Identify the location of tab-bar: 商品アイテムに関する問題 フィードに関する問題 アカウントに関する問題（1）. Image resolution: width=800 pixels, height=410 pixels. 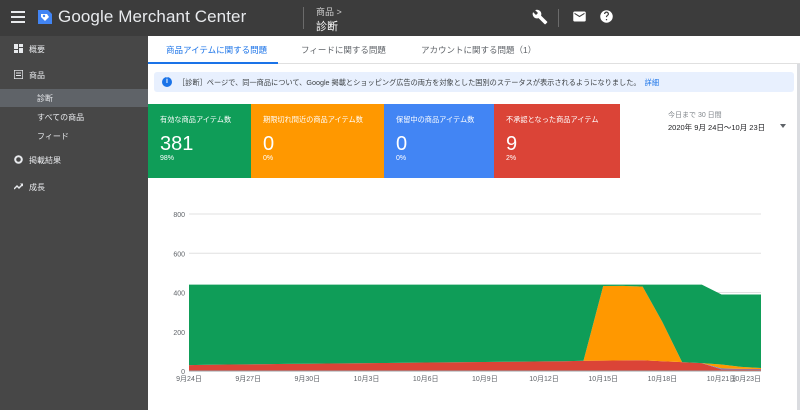
(474, 50).